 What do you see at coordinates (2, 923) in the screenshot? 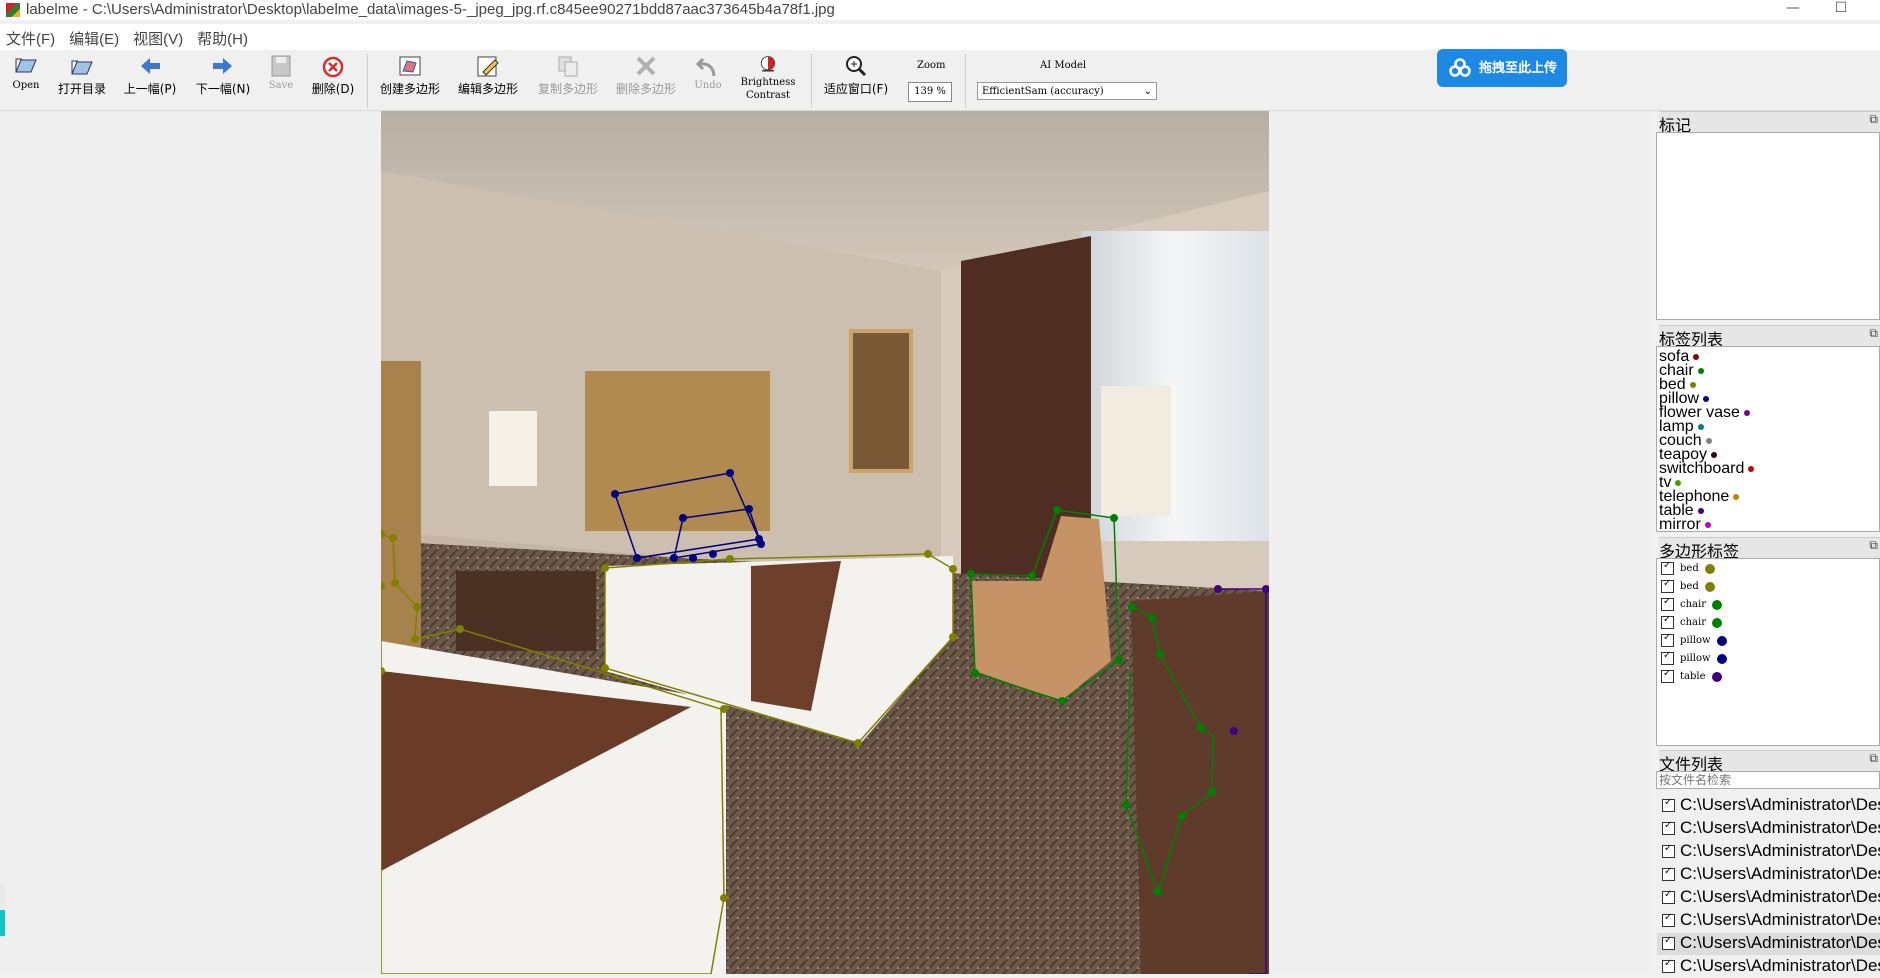
I see `scroll-marker-tick` at bounding box center [2, 923].